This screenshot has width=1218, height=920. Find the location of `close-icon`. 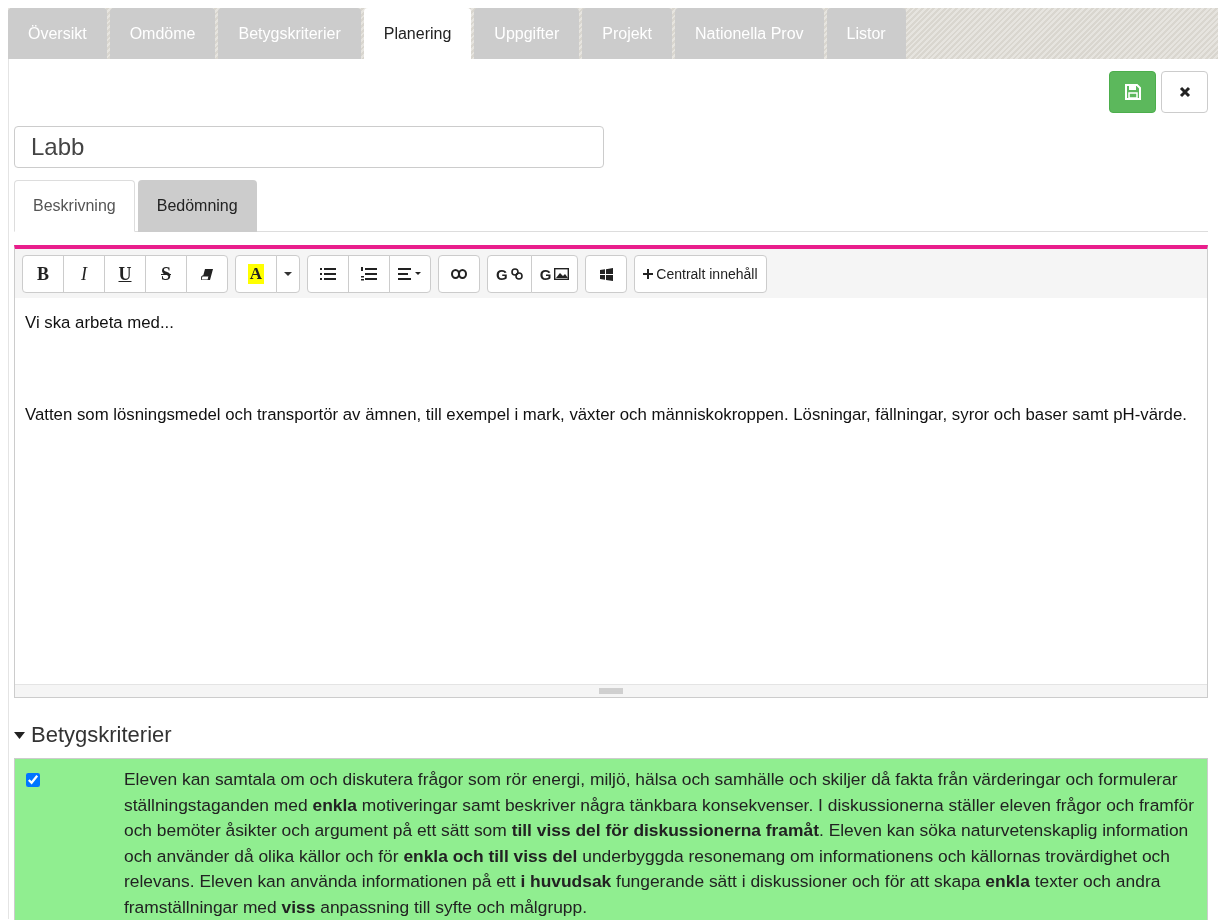

close-icon is located at coordinates (1184, 92).